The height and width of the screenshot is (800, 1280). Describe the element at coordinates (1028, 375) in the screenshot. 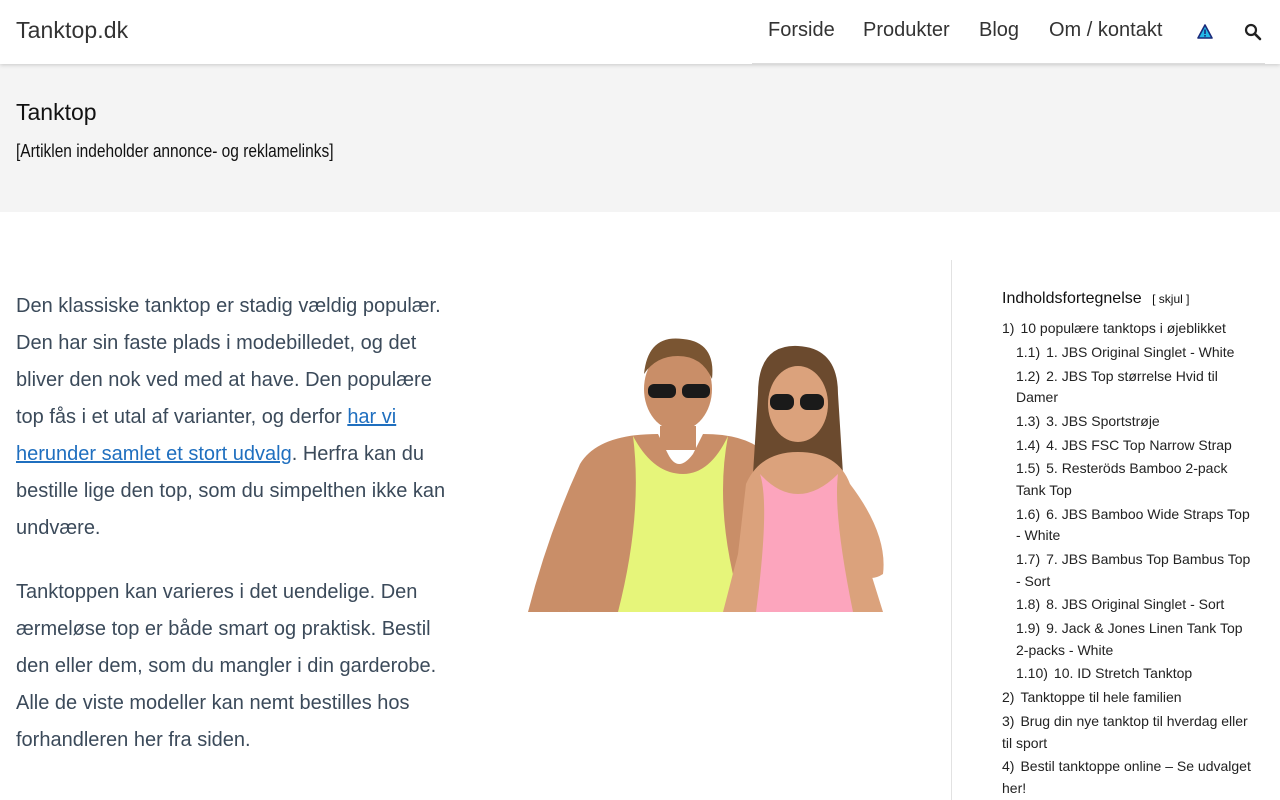

I see `toc-item-number: 1.2)` at that location.